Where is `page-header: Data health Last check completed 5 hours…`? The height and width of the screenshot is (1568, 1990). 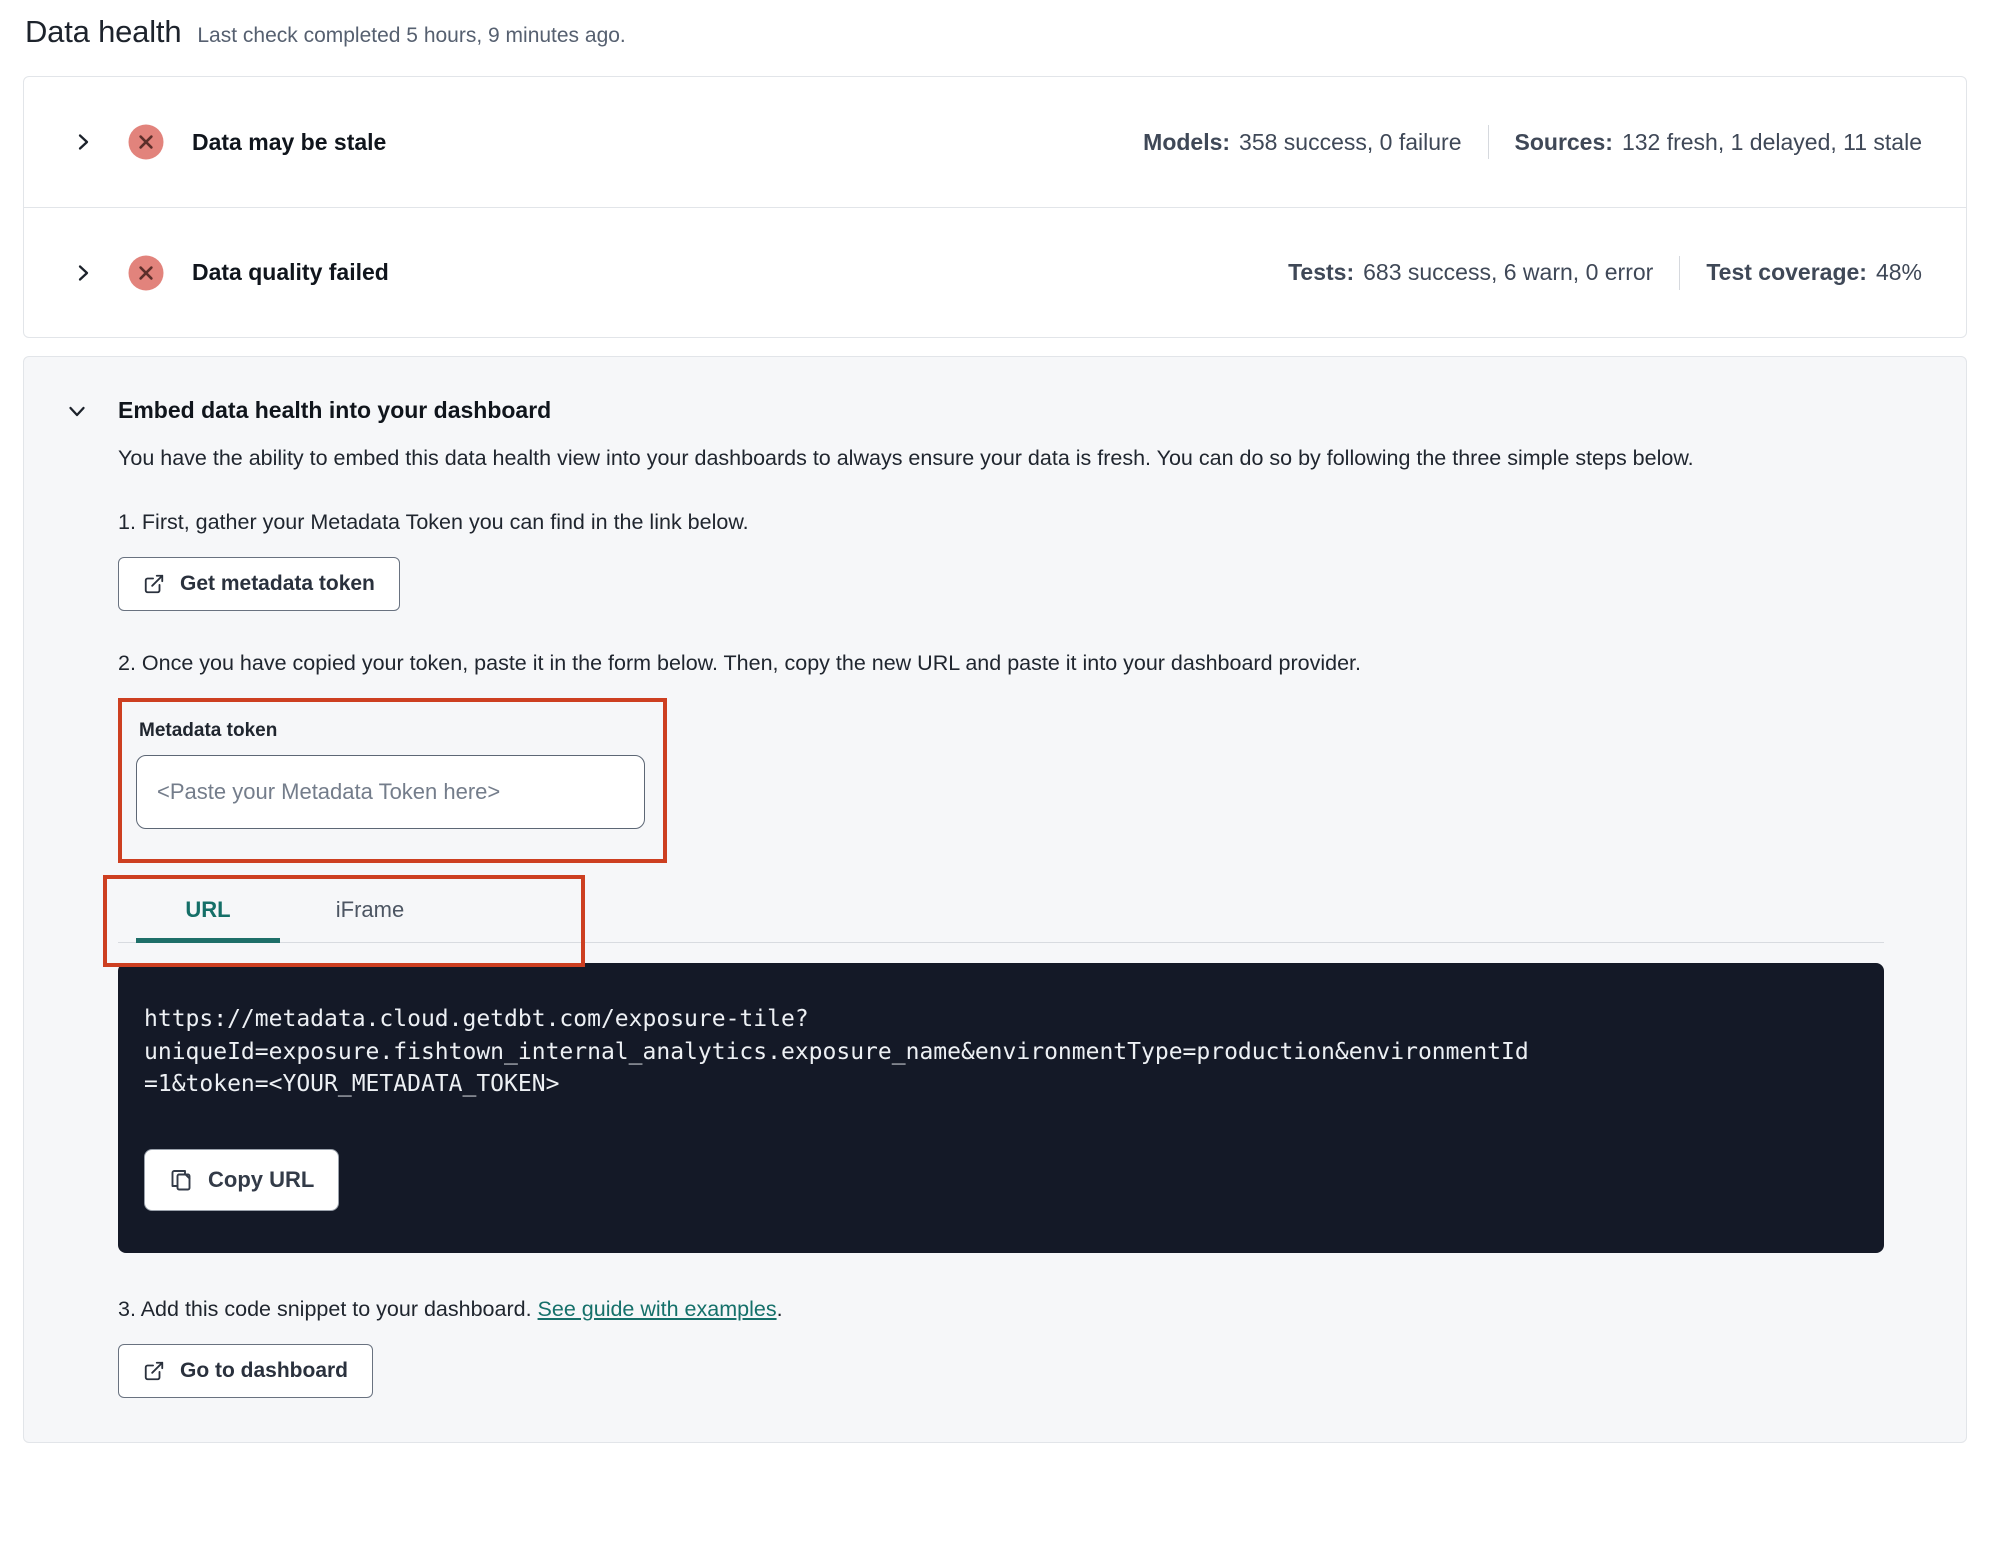
page-header: Data health Last check completed 5 hours… is located at coordinates (995, 32).